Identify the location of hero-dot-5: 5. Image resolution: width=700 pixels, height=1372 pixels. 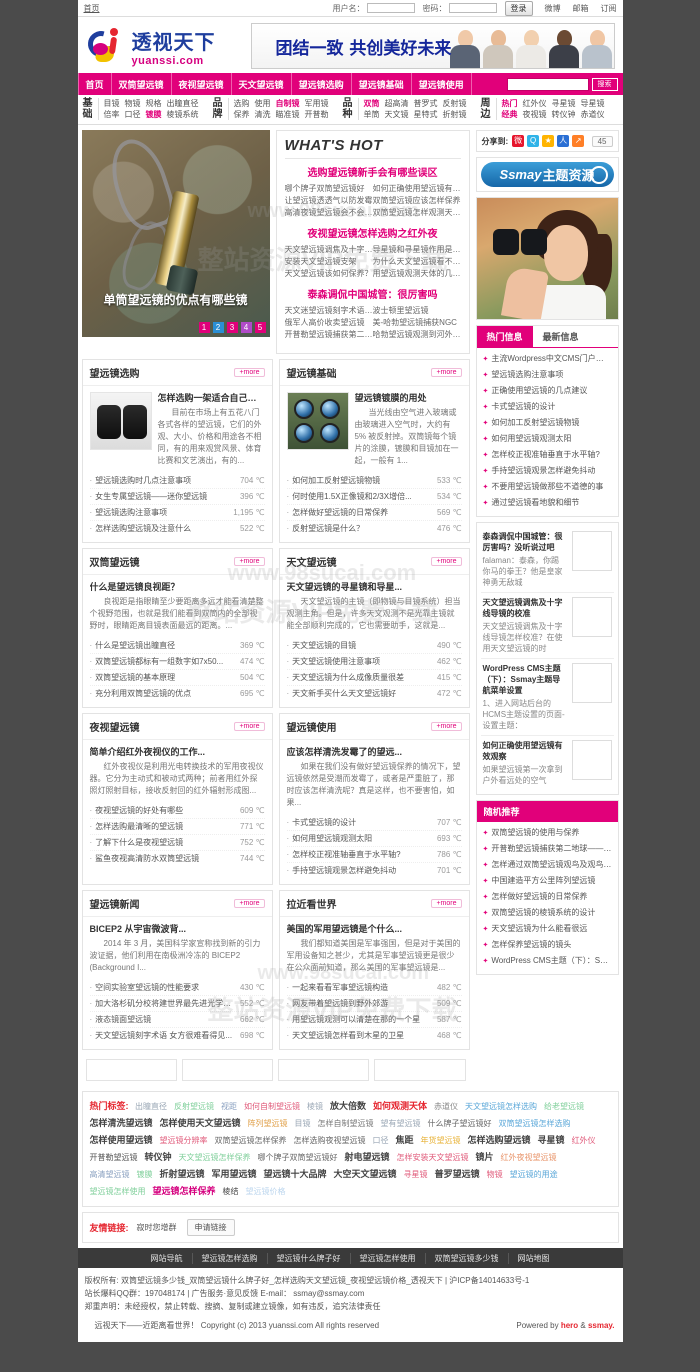
(260, 327).